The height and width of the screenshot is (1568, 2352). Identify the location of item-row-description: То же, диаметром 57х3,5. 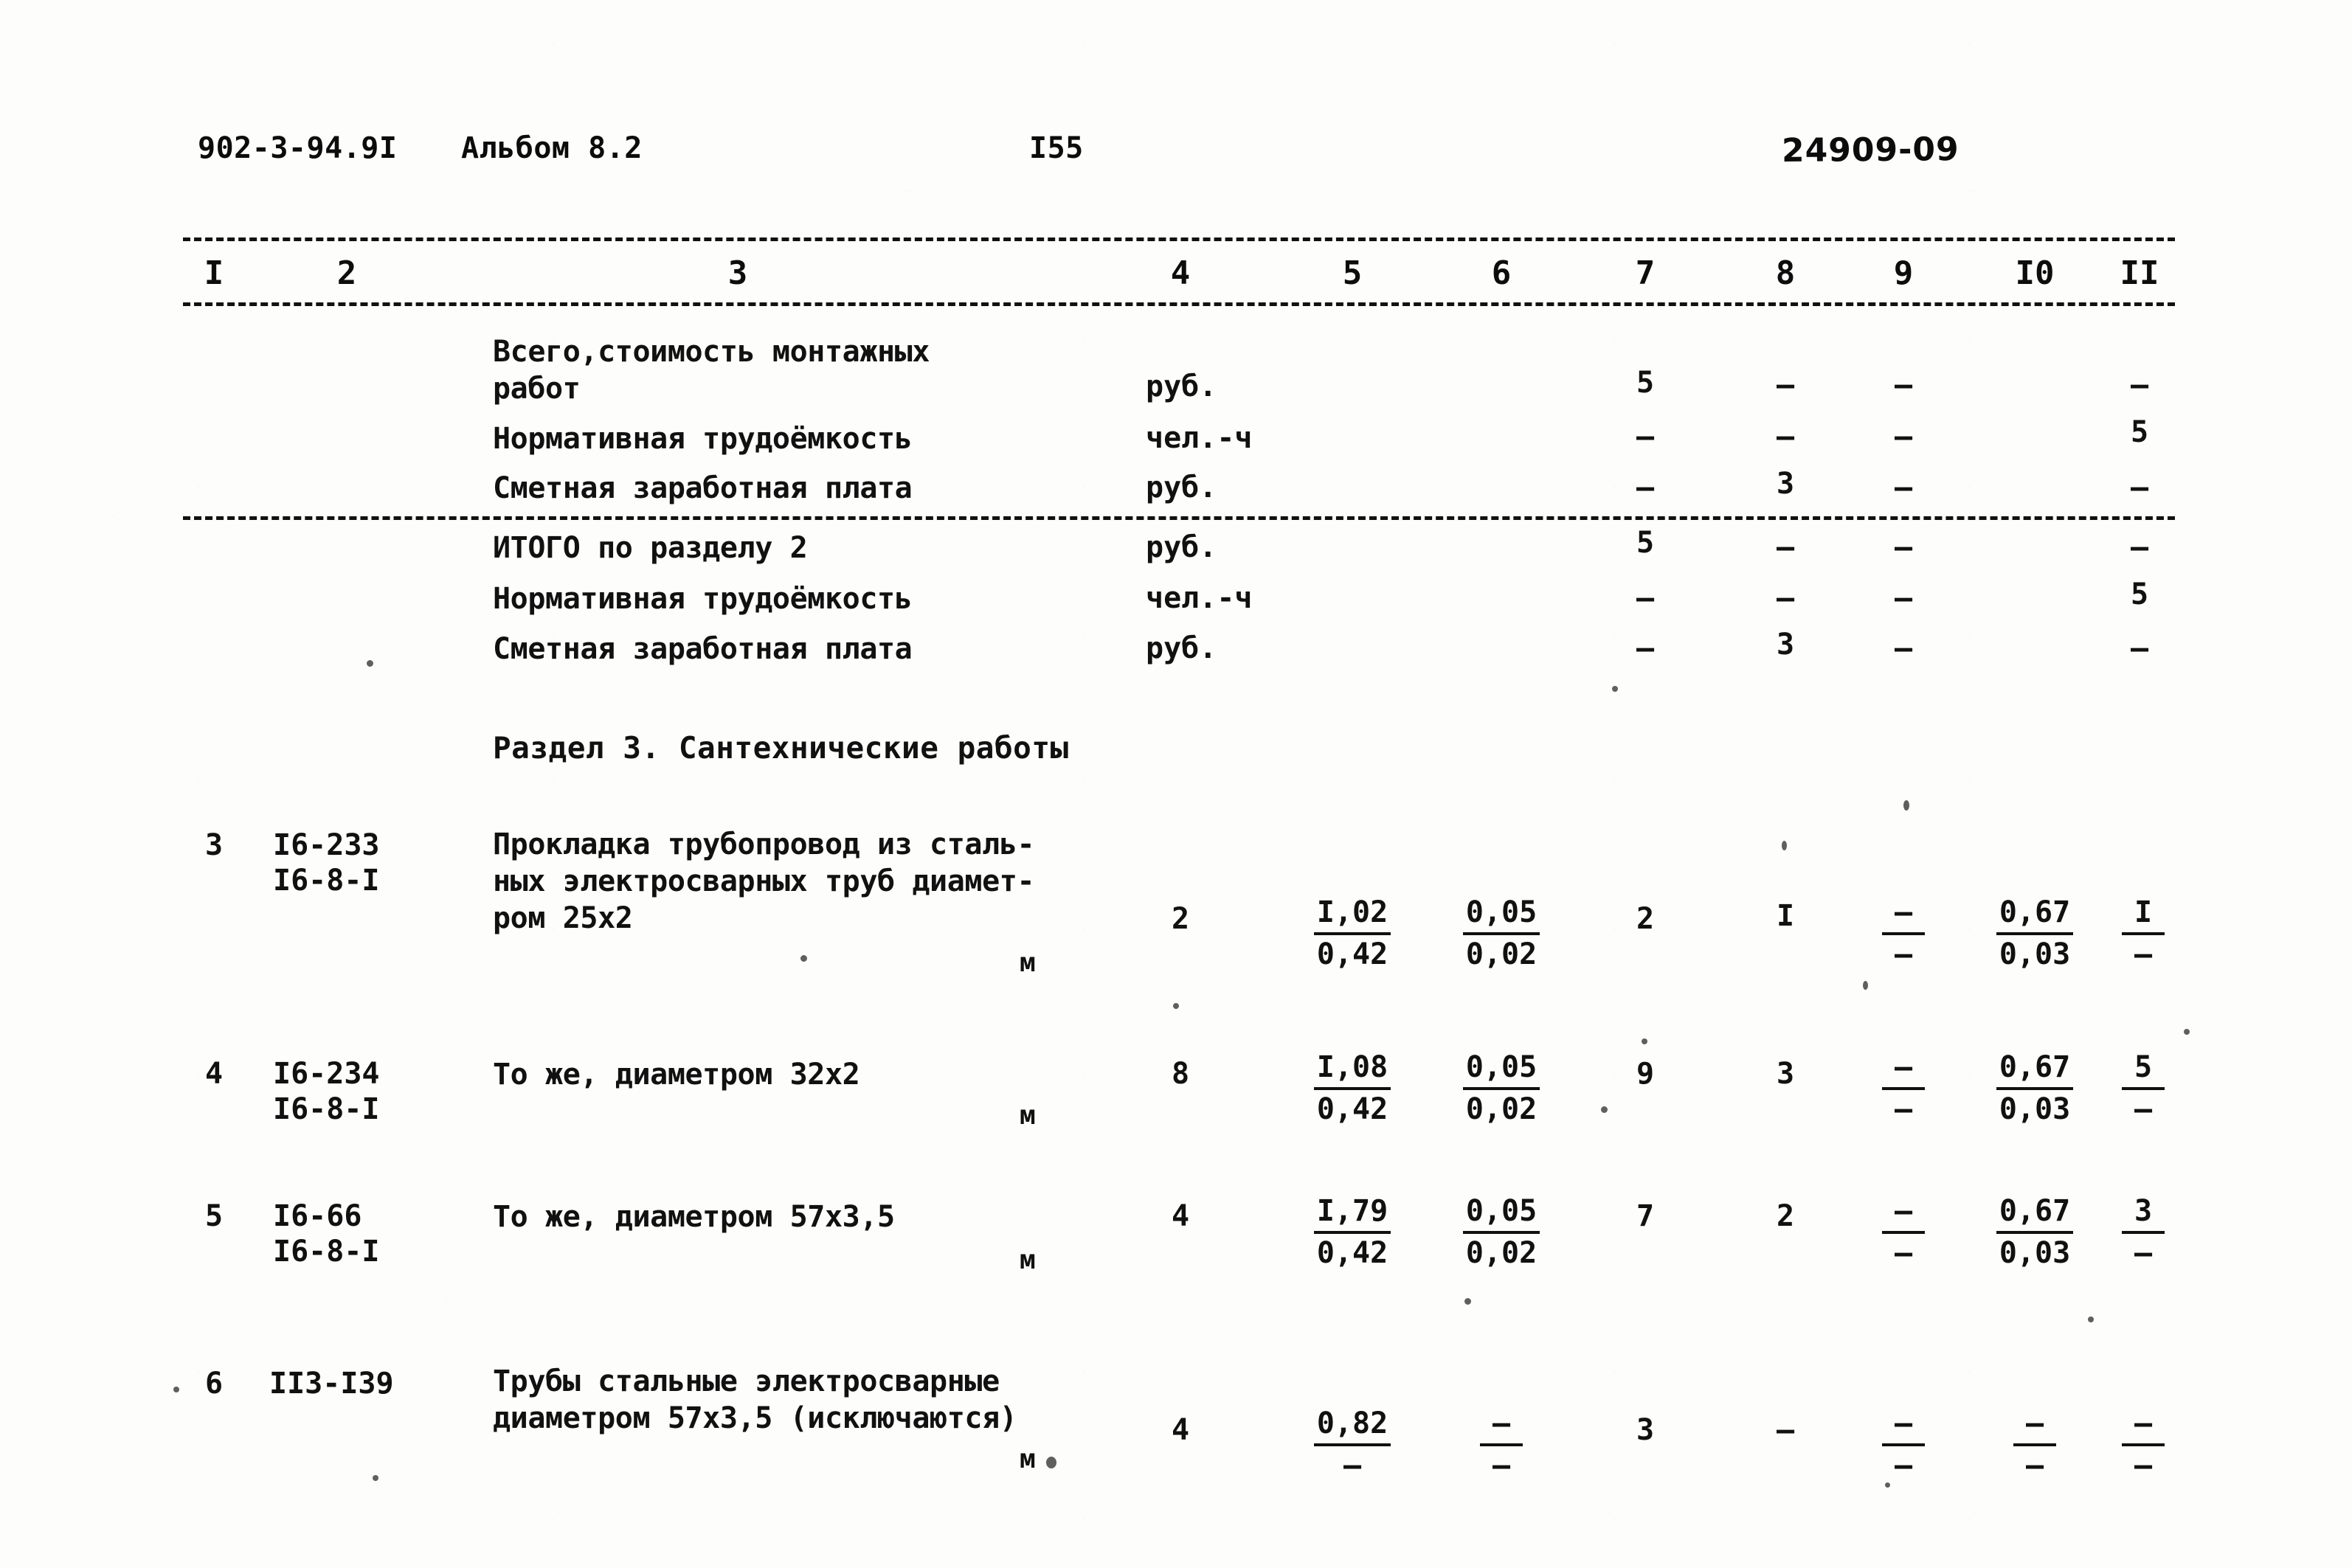
(694, 1217).